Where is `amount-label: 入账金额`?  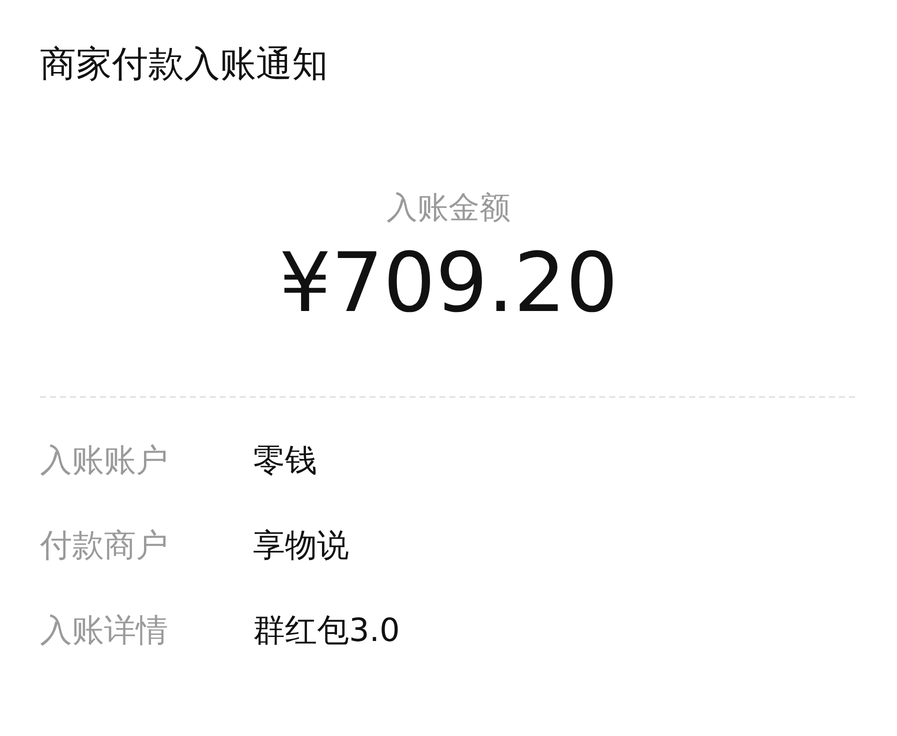
amount-label: 入账金额 is located at coordinates (448, 208).